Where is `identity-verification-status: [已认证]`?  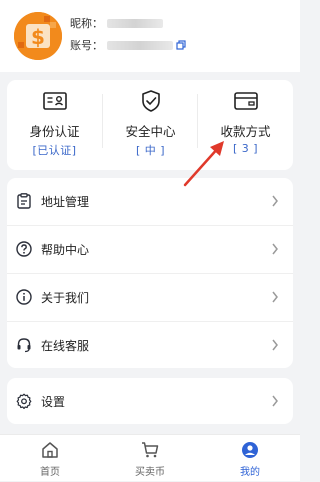
identity-verification-status: [已认证] is located at coordinates (54, 150).